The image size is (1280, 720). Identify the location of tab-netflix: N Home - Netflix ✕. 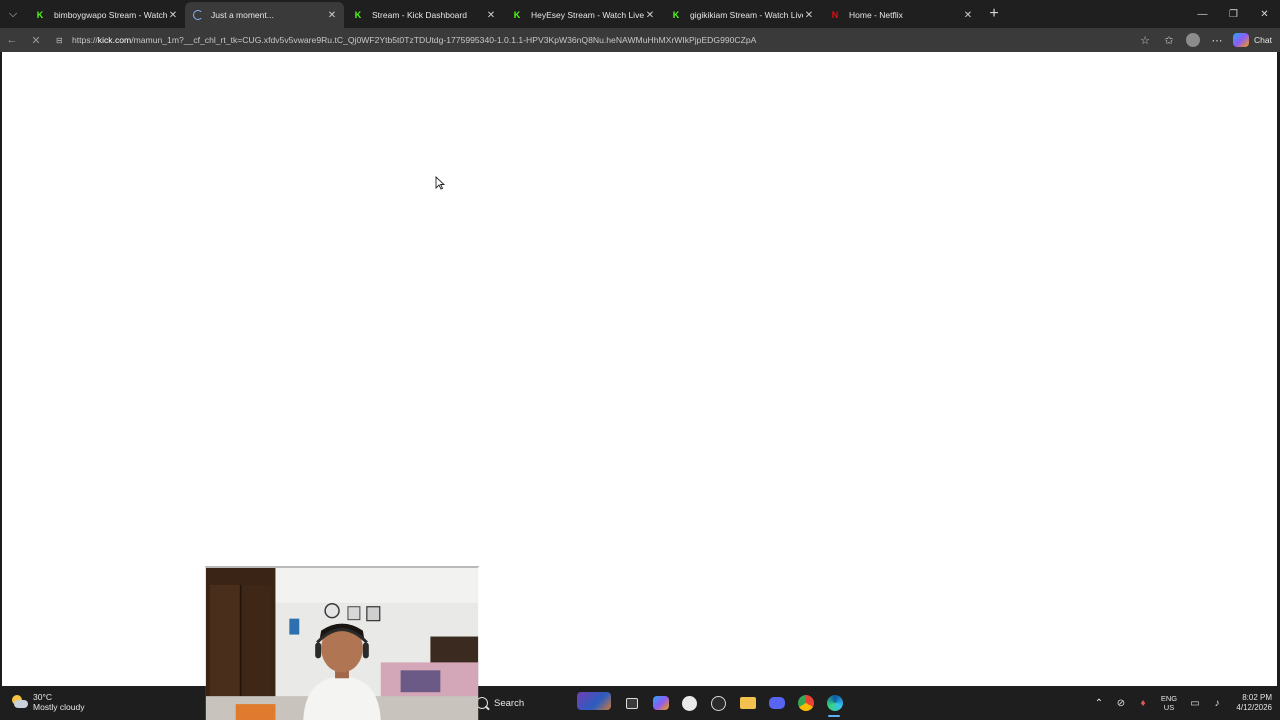
(900, 15).